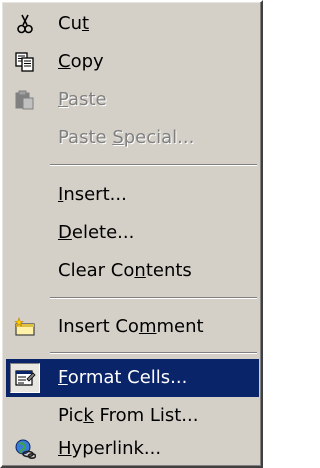  What do you see at coordinates (74, 23) in the screenshot?
I see `menu-item-label: Cut` at bounding box center [74, 23].